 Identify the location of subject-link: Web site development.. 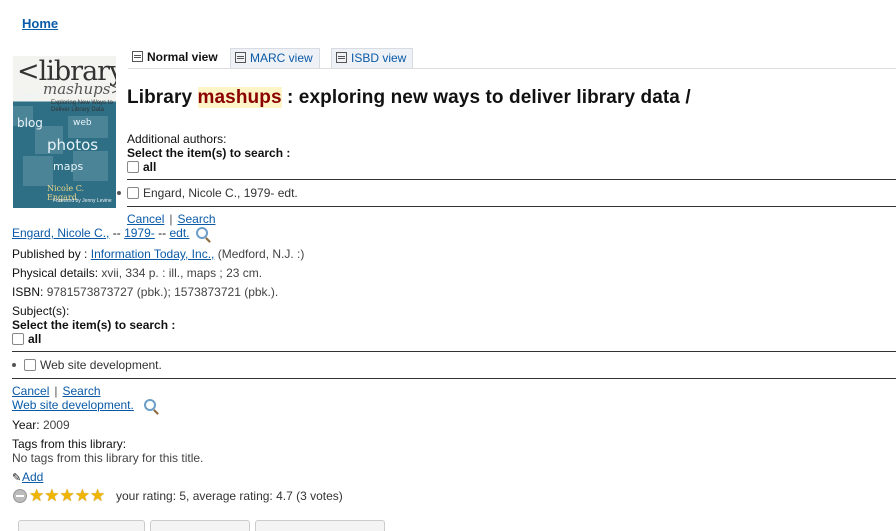
(73, 405).